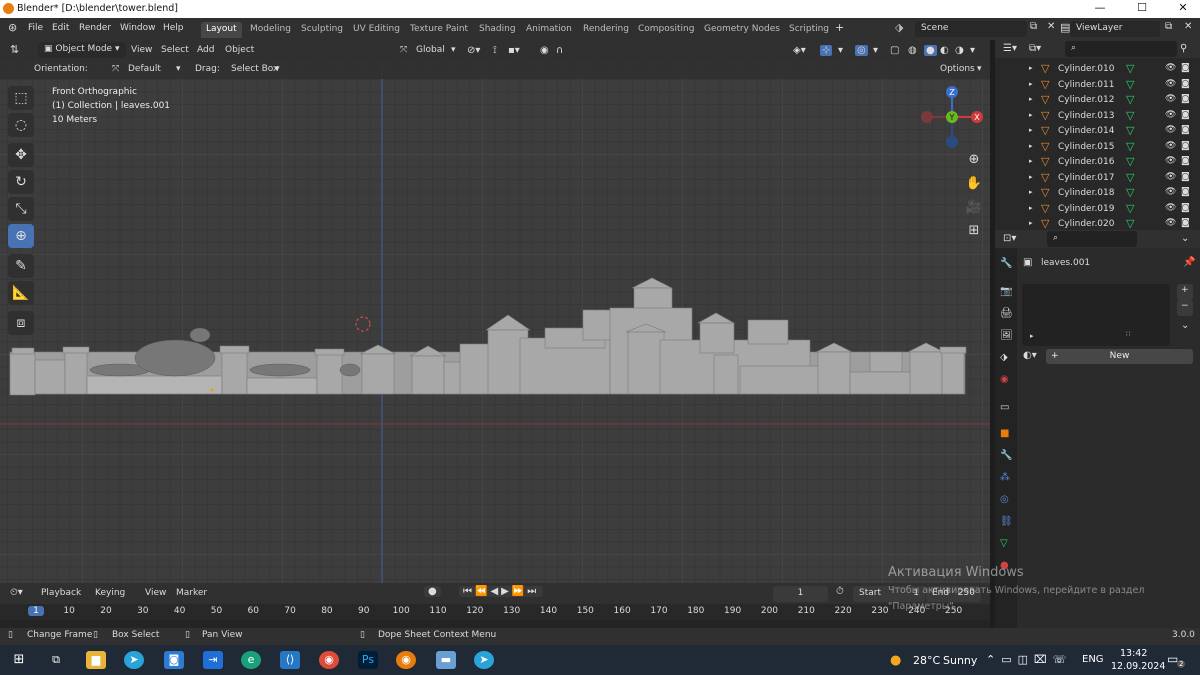  Describe the element at coordinates (1183, 48) in the screenshot. I see `filter-icon: ⚲` at that location.